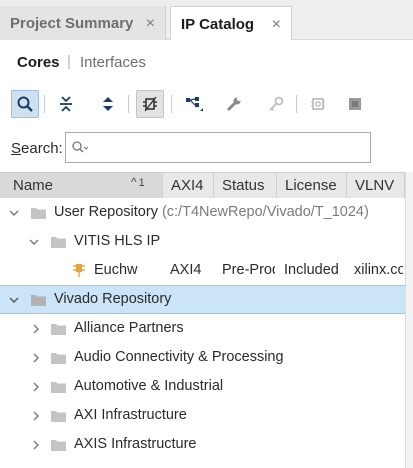  What do you see at coordinates (265, 212) in the screenshot?
I see `repository-path: (c:/T4NewRepo/Vivado/T_1024)` at bounding box center [265, 212].